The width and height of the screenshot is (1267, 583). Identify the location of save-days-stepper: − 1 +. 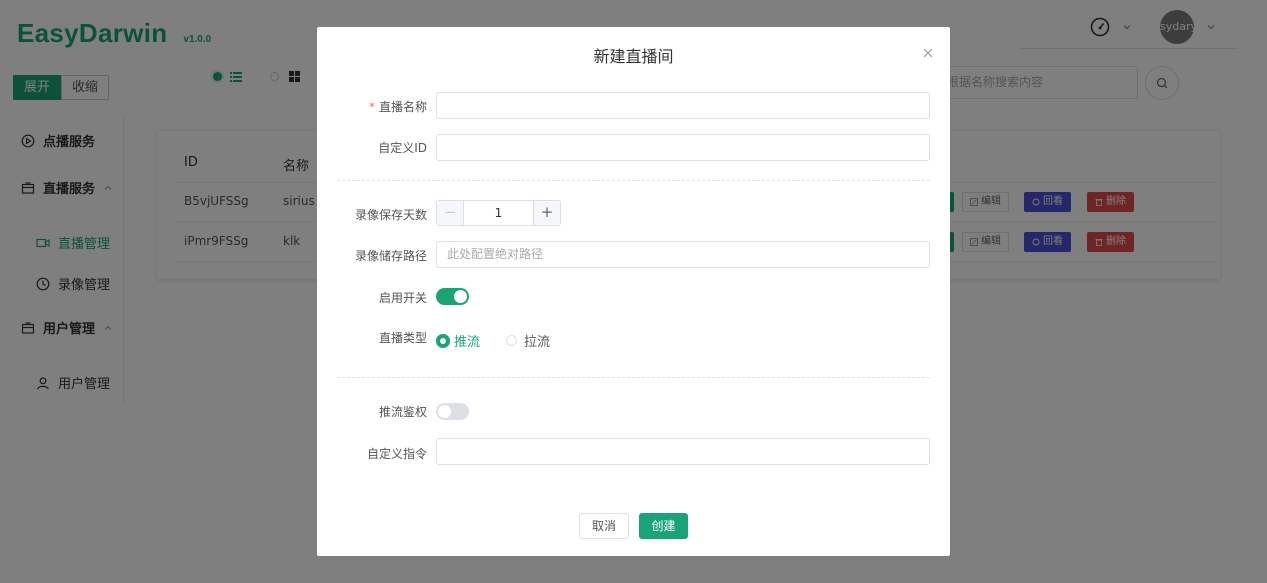
(498, 213).